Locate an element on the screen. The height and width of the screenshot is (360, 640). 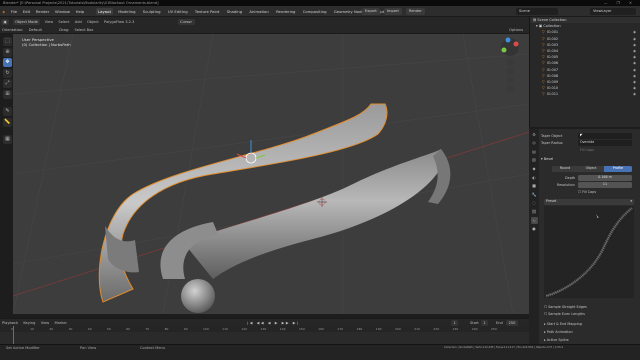
measure-tool: 📏 is located at coordinates (7, 122).